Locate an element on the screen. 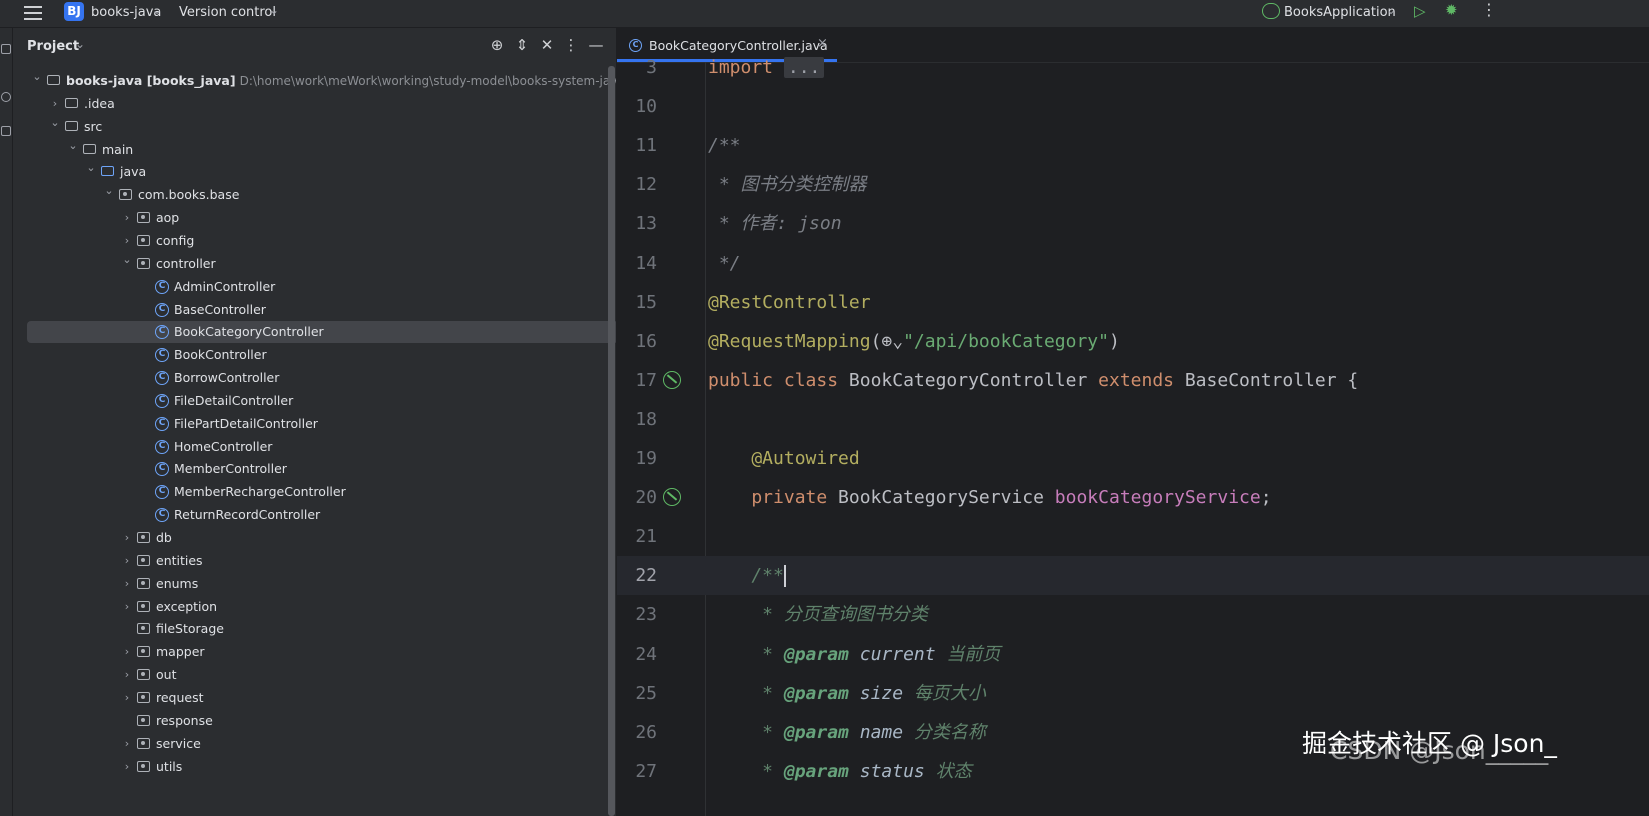  tree-item-class: C BookCategoryController is located at coordinates (321, 332).